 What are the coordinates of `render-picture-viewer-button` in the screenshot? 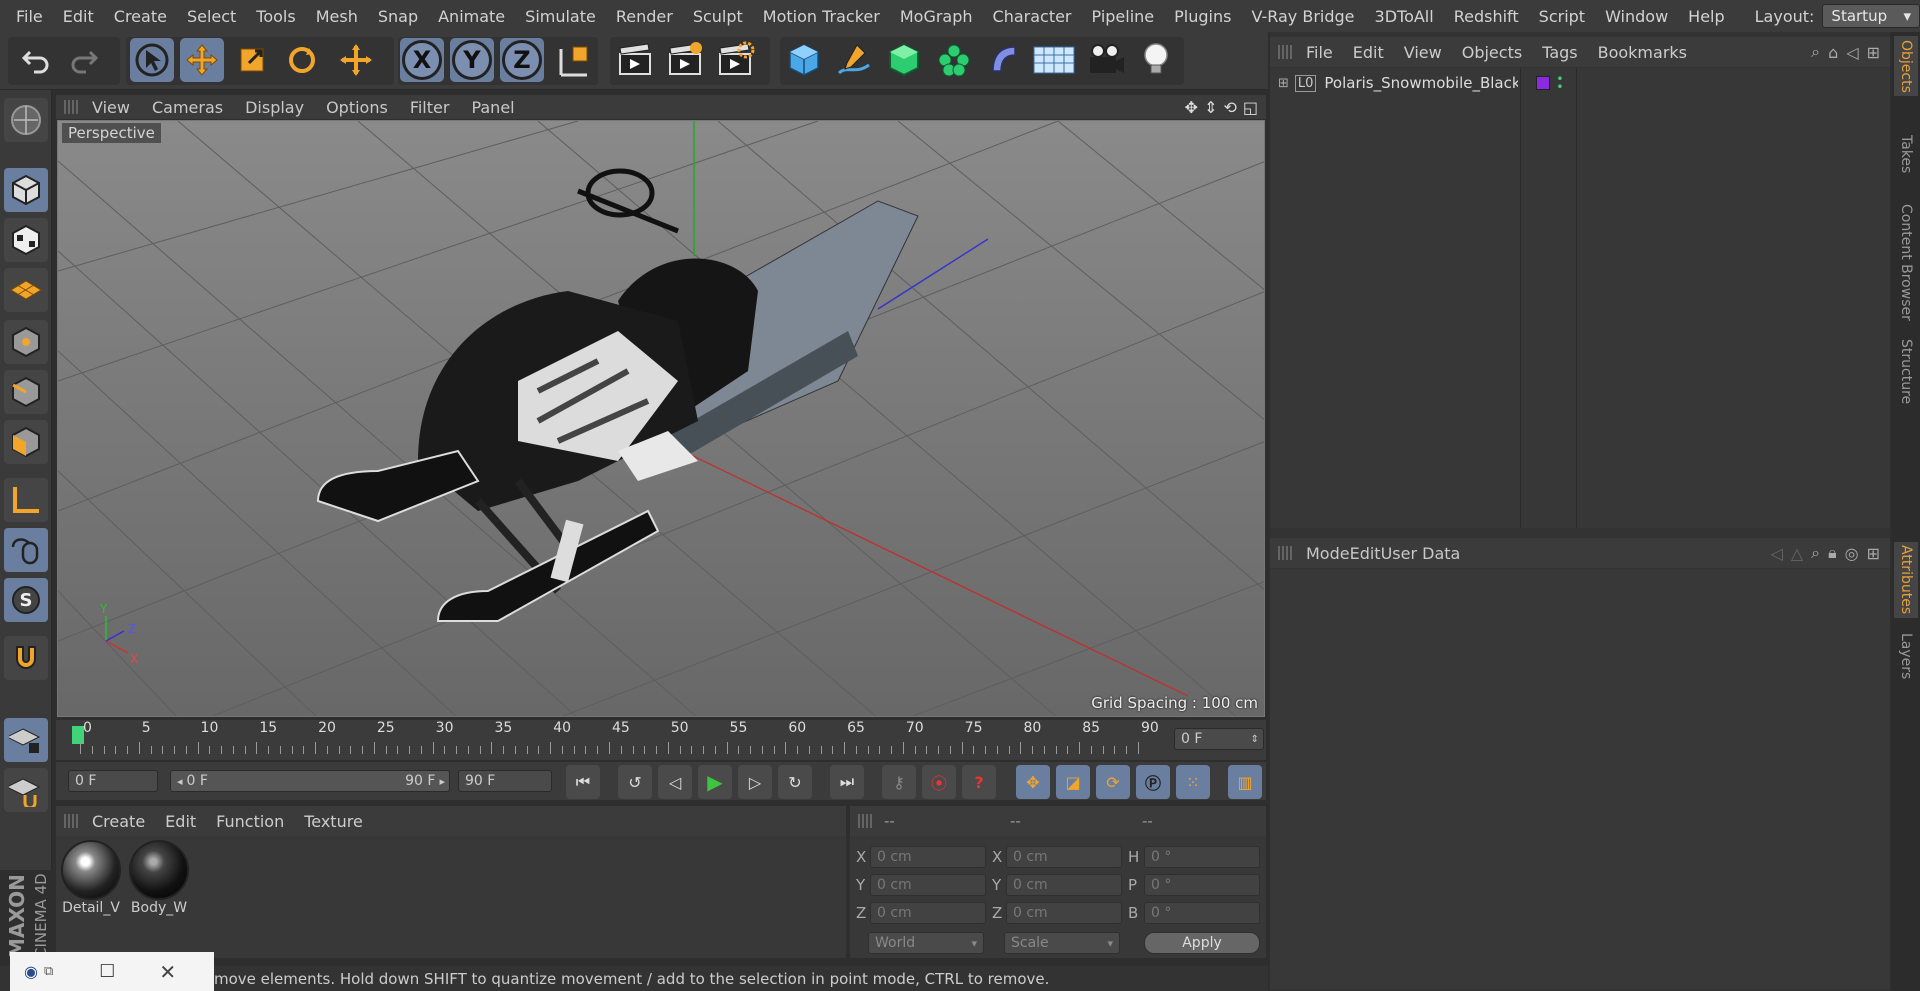 It's located at (686, 60).